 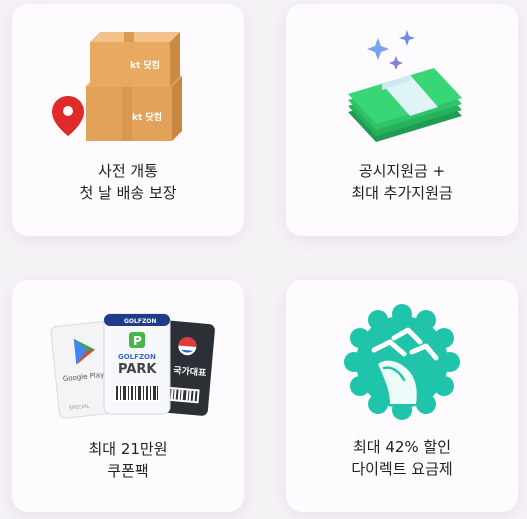 I want to click on box-brand-top: kt 닷컴, so click(x=145, y=65).